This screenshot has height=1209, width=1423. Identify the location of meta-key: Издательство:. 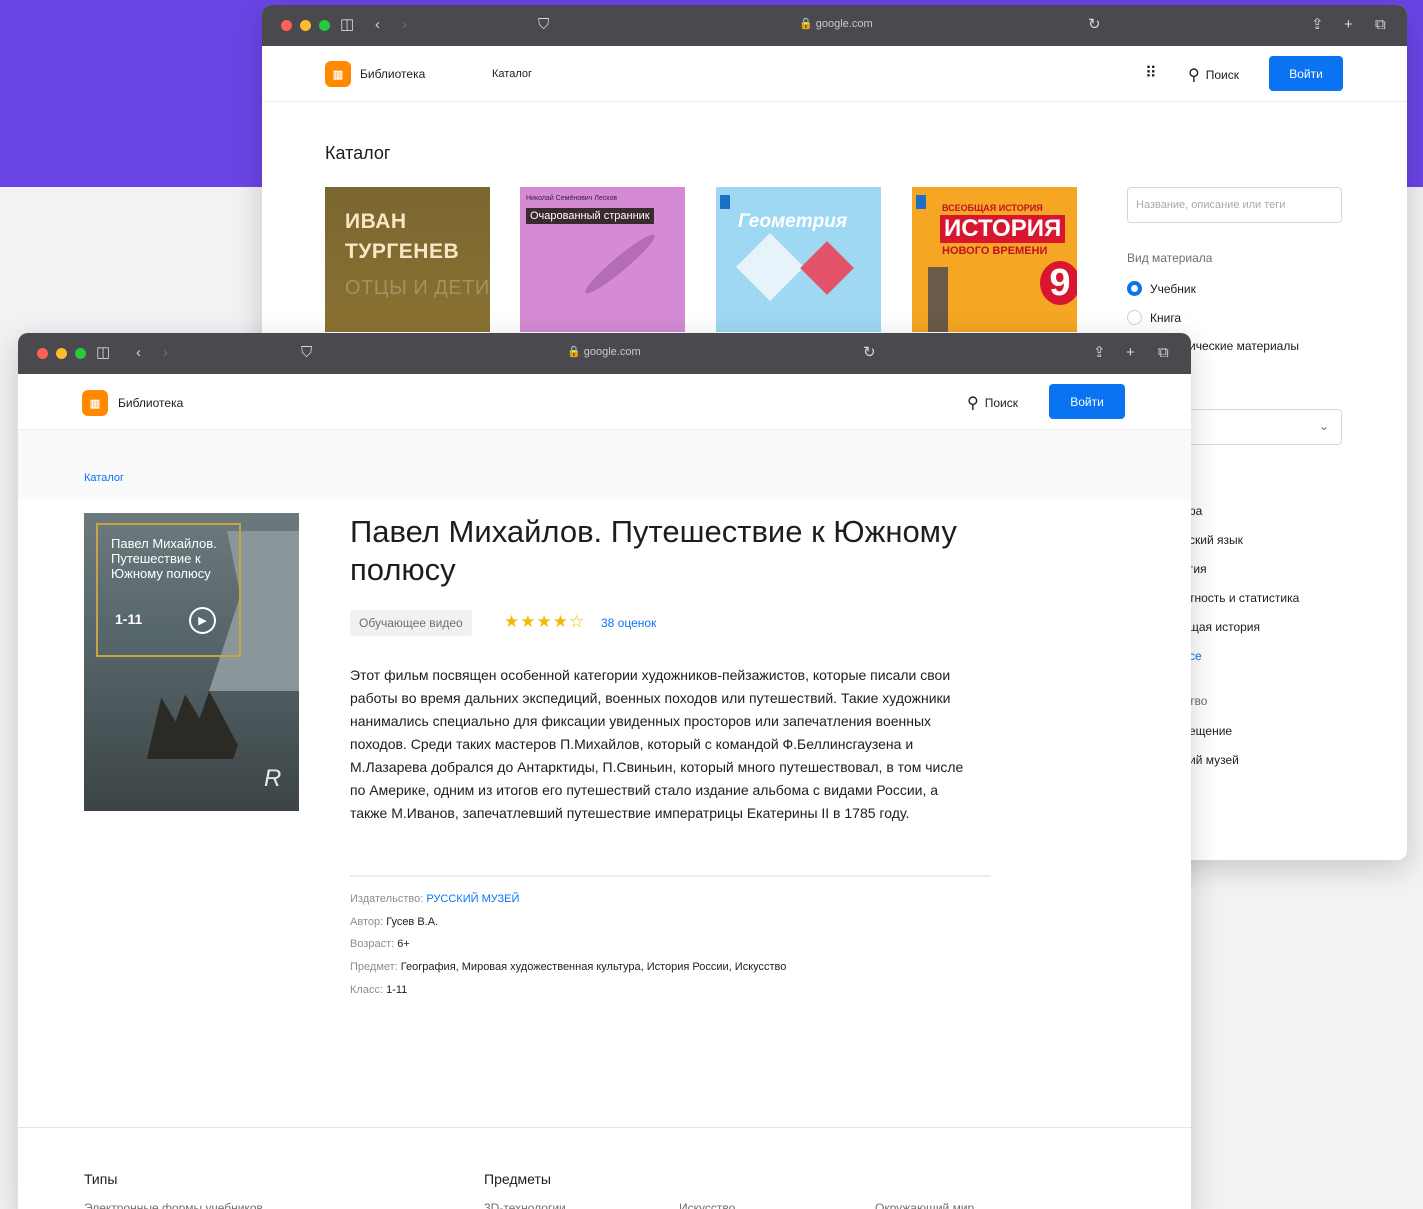
(387, 899).